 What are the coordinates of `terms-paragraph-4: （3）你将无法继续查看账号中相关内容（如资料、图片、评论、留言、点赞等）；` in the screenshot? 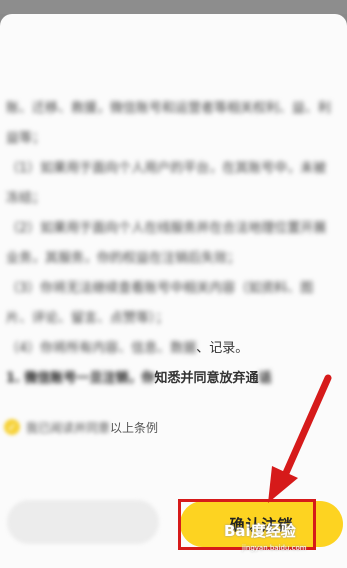 It's located at (160, 303).